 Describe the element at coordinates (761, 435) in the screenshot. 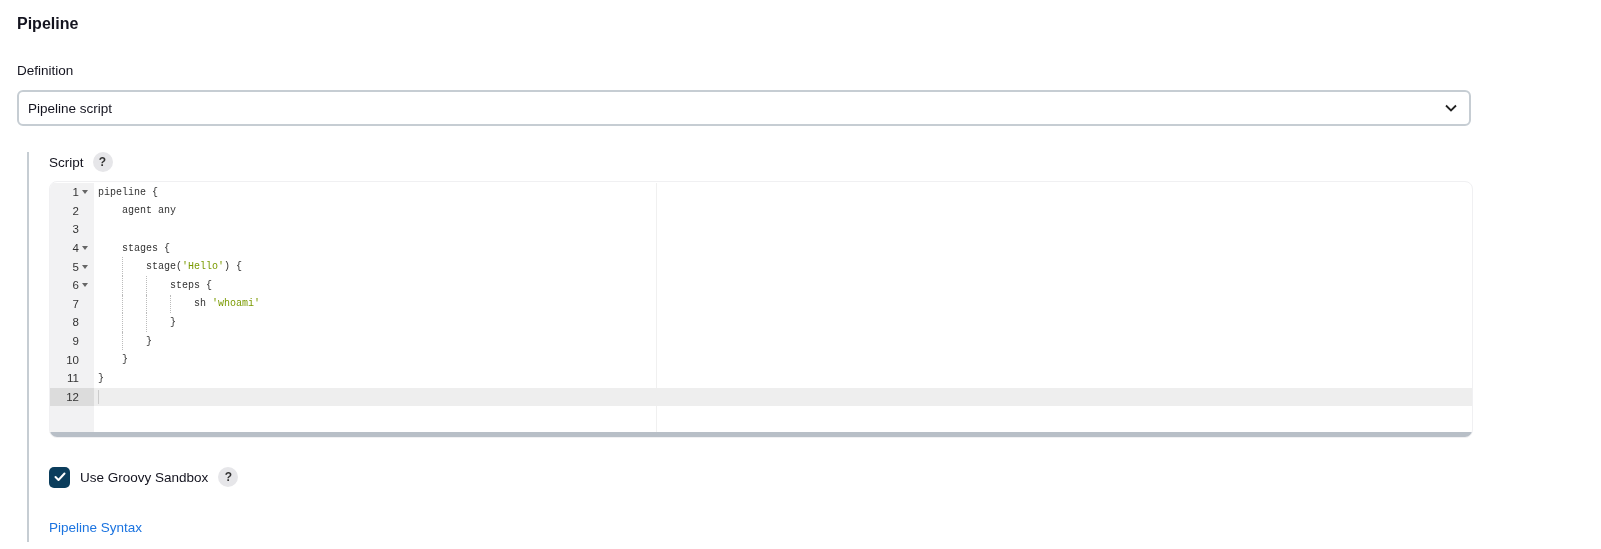

I see `horizontal-scrollbar` at that location.